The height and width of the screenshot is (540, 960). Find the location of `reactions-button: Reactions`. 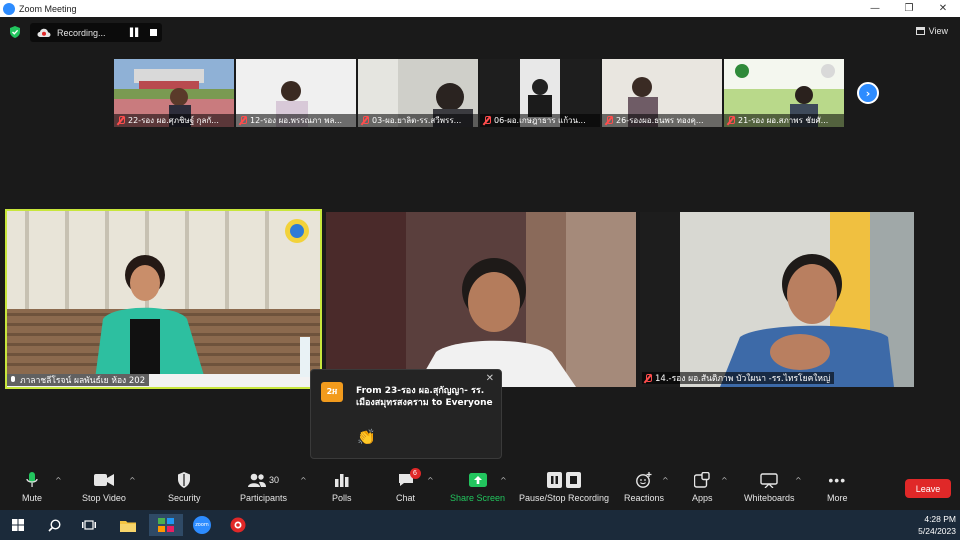

reactions-button: Reactions is located at coordinates (644, 486).